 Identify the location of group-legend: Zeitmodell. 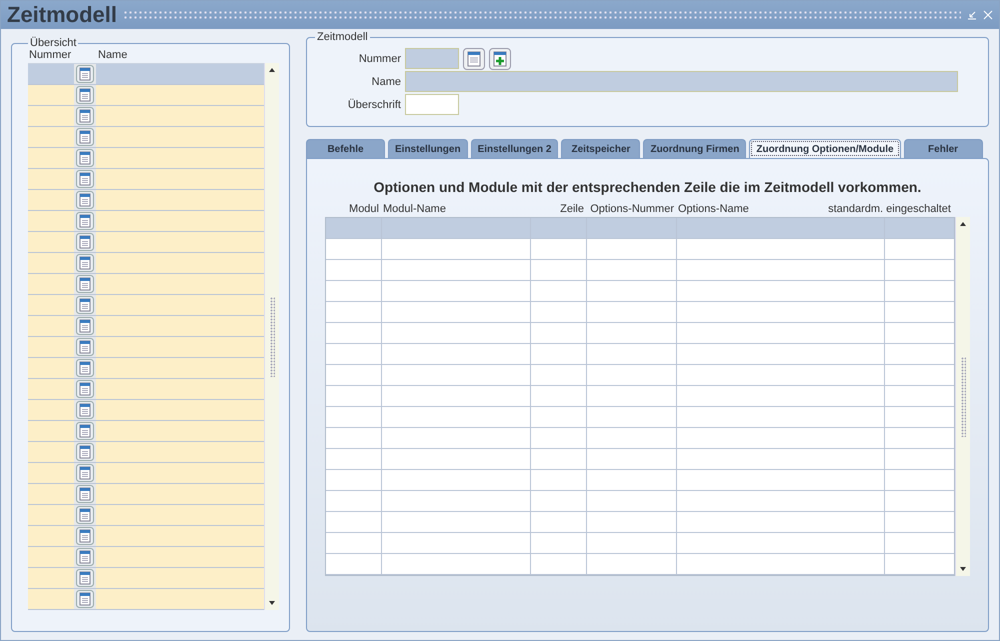
(342, 37).